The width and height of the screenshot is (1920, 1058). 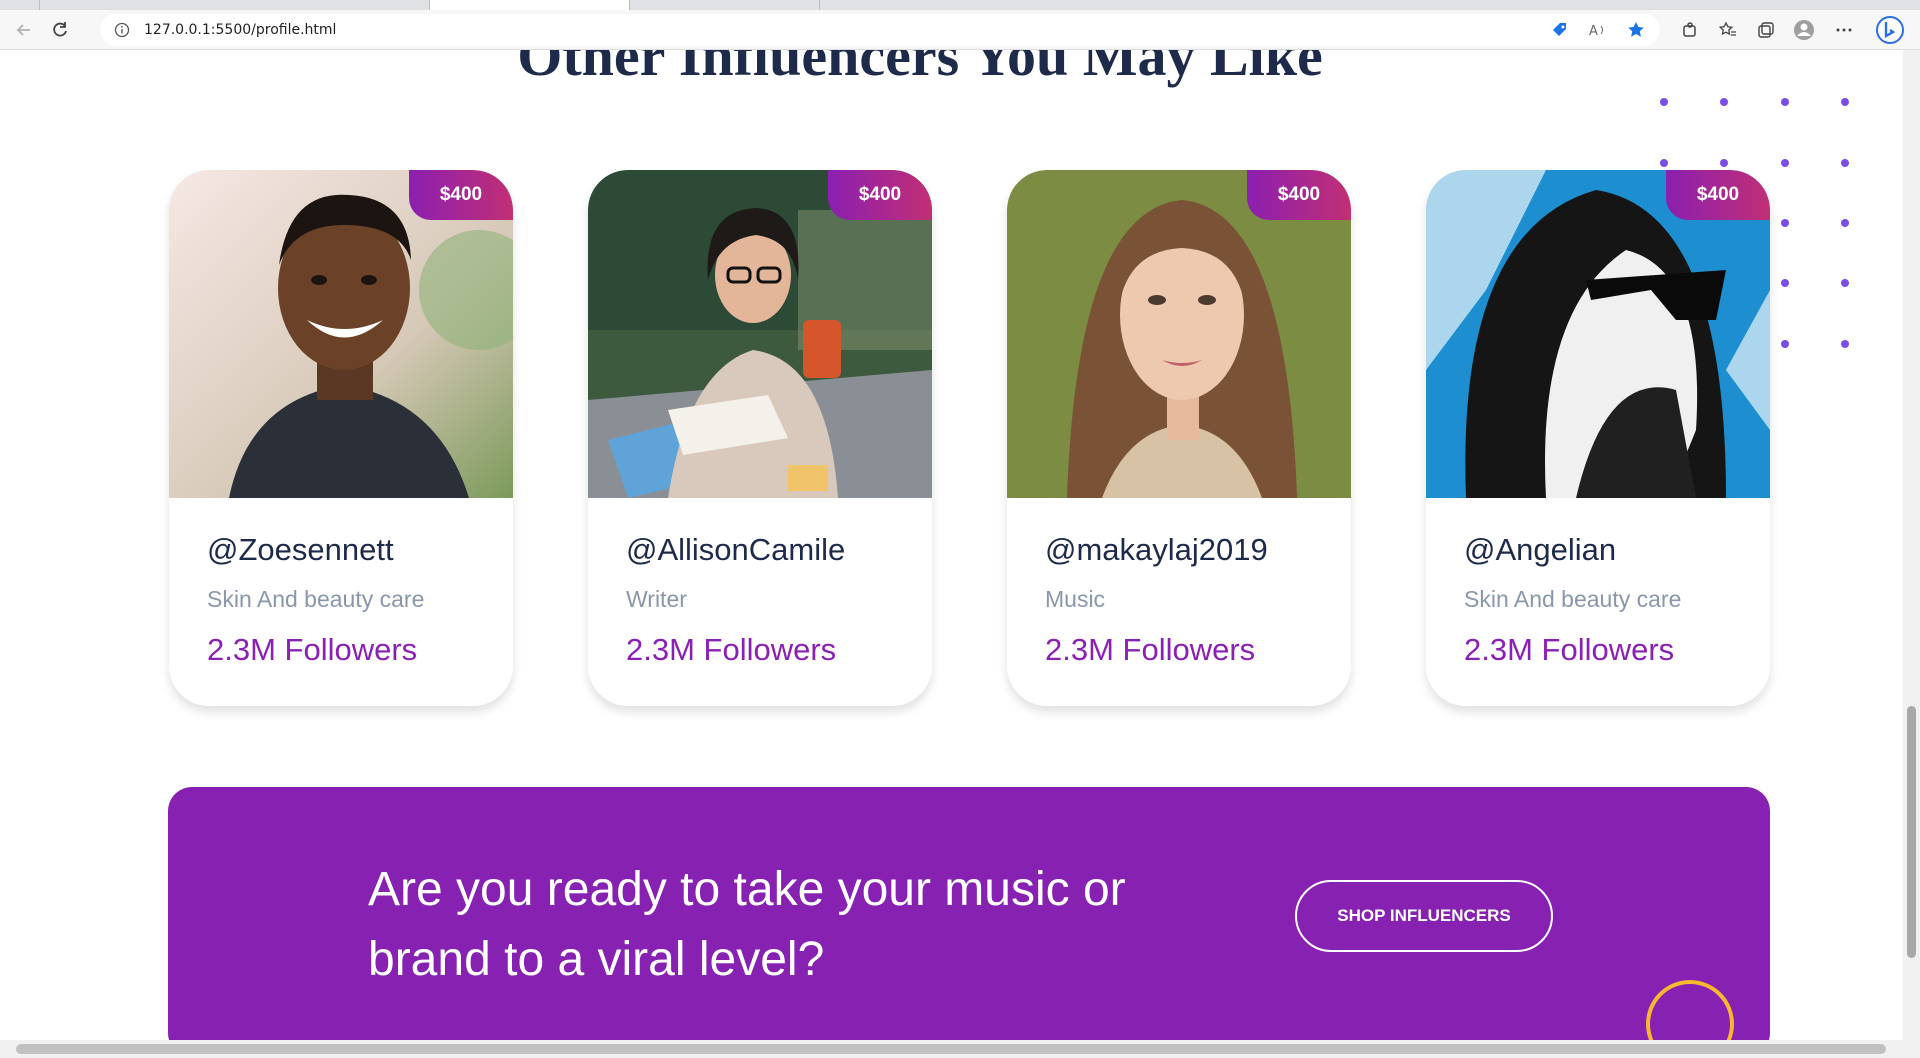 What do you see at coordinates (530, 5) in the screenshot?
I see `tab-active` at bounding box center [530, 5].